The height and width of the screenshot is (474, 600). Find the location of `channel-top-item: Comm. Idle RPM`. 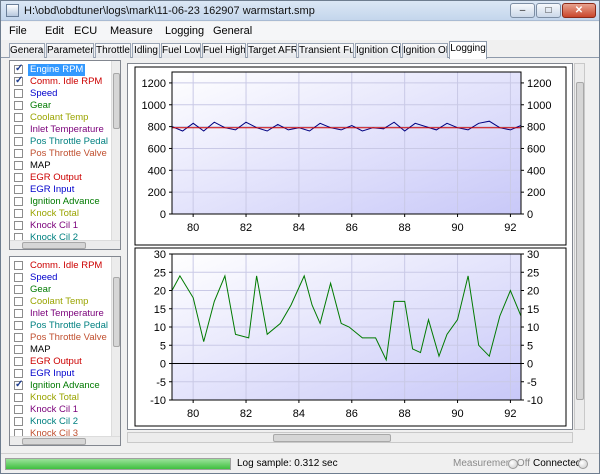

channel-top-item: Comm. Idle RPM is located at coordinates (61, 81).